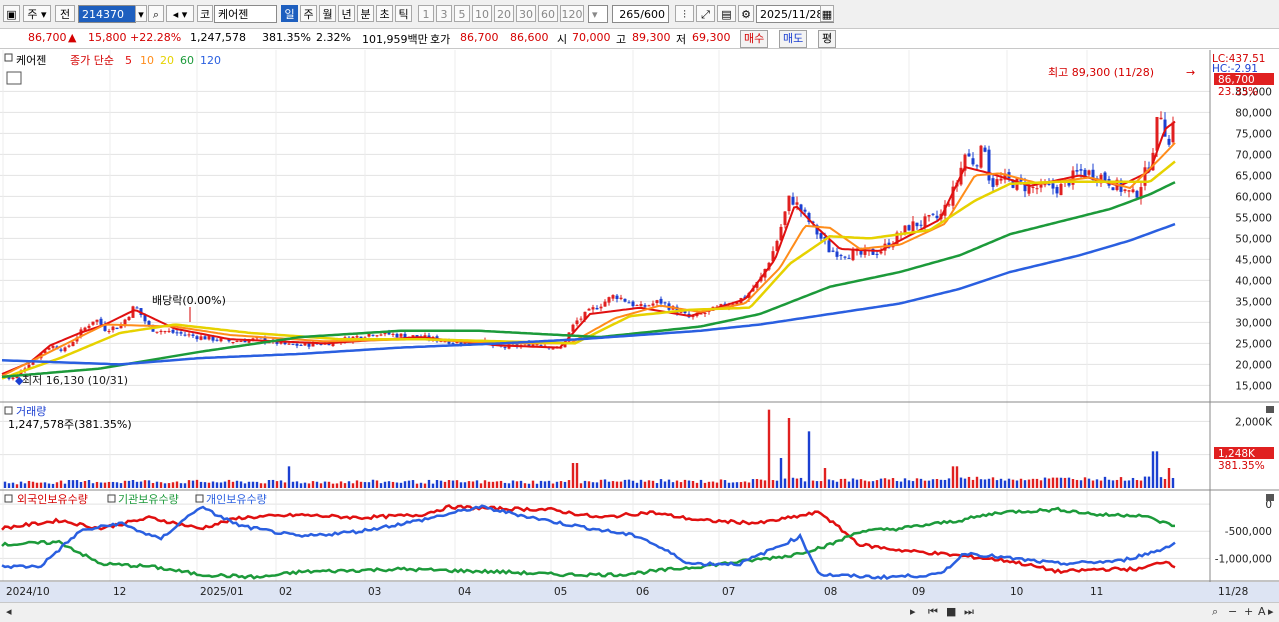 The image size is (1279, 622). I want to click on nav-next-icon: ⏭, so click(969, 612).